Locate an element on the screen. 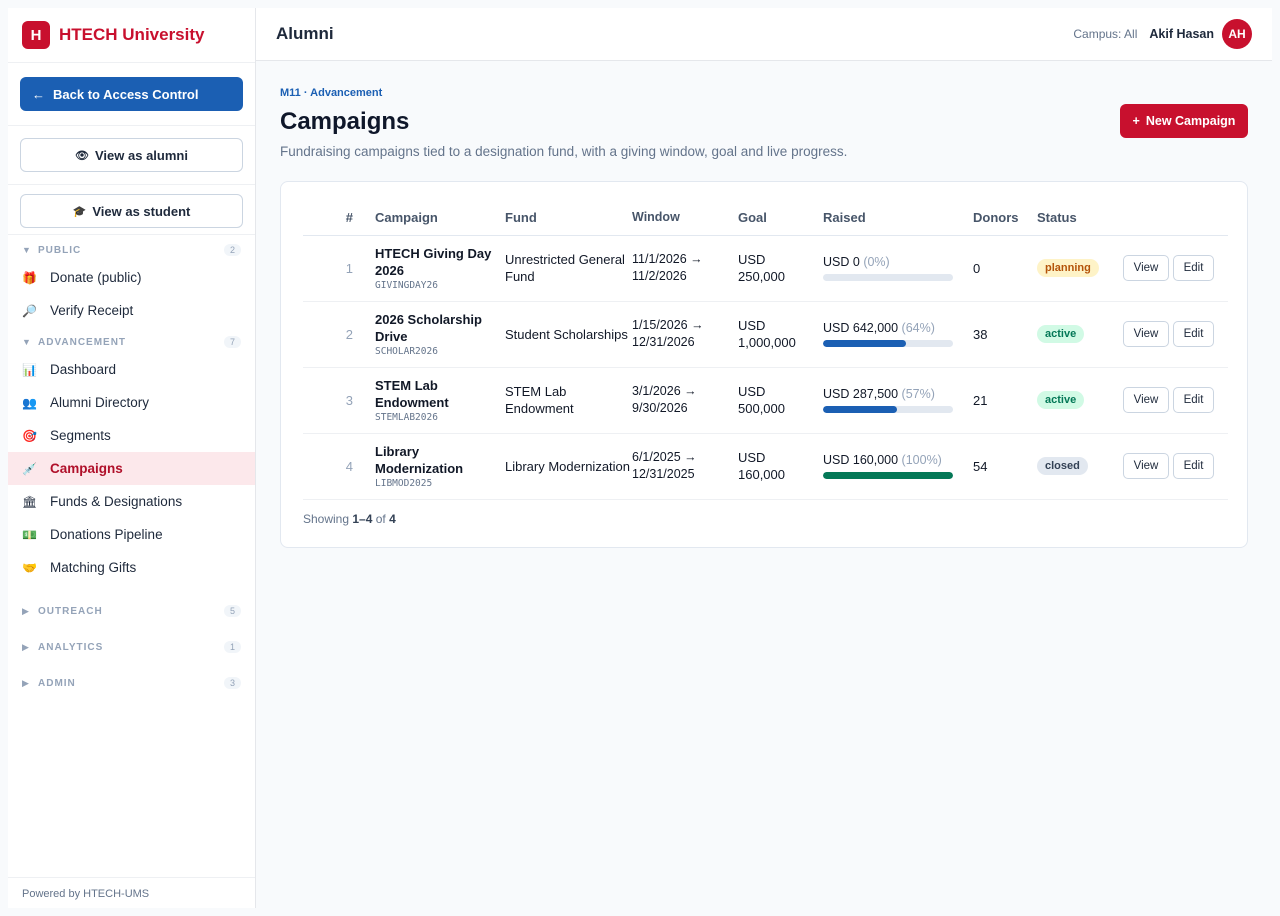 Image resolution: width=1280 pixels, height=916 pixels. campaign-cell: STEM Lab Endowment STEMLAB2026 is located at coordinates (440, 400).